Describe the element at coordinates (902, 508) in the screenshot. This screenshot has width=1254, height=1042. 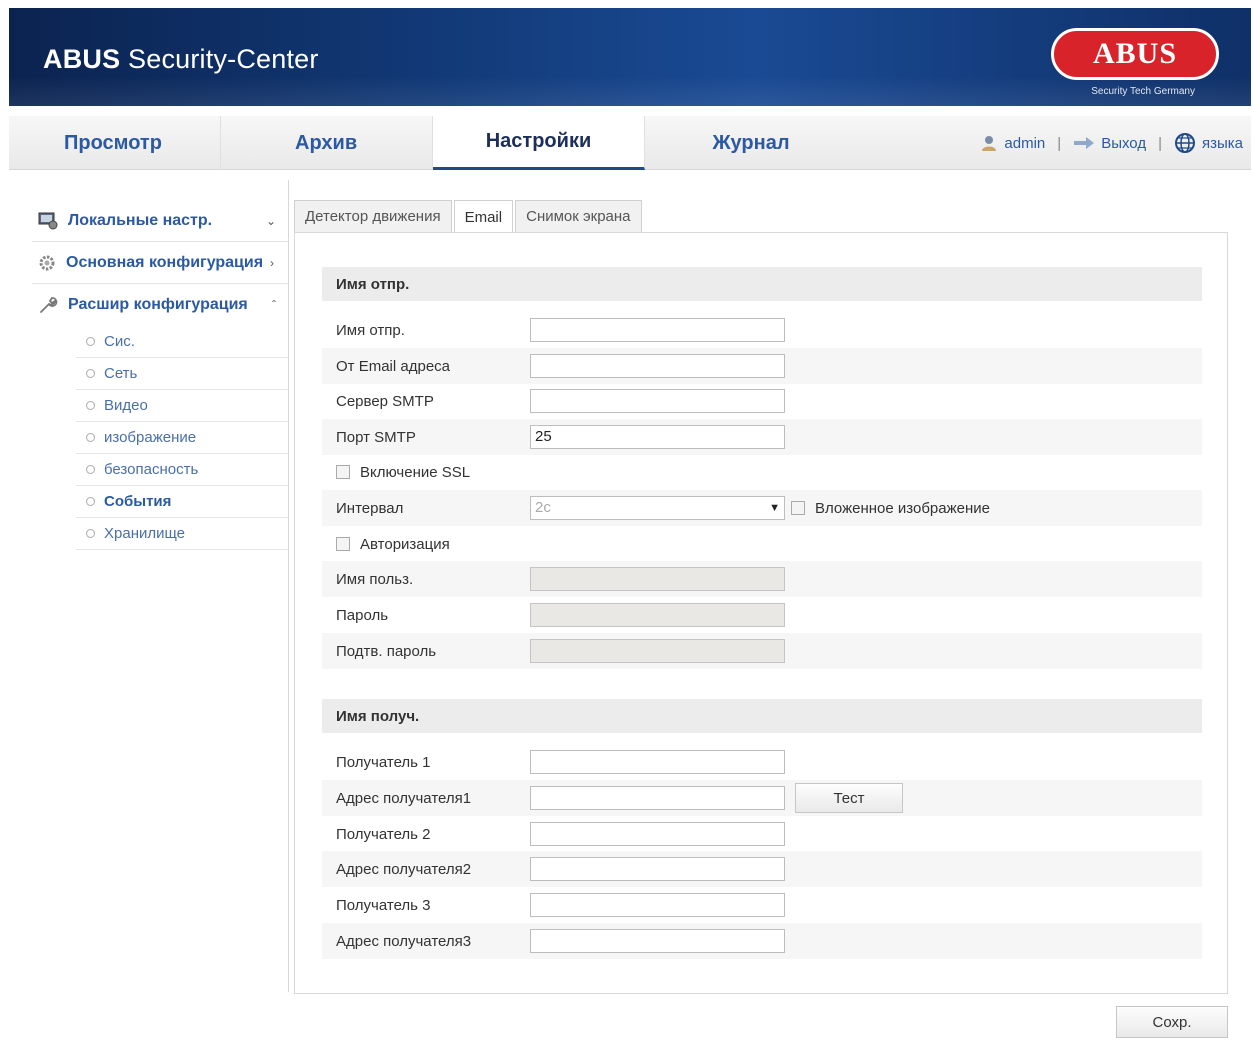
I see `attach-image-label: Вложенное изображение` at that location.